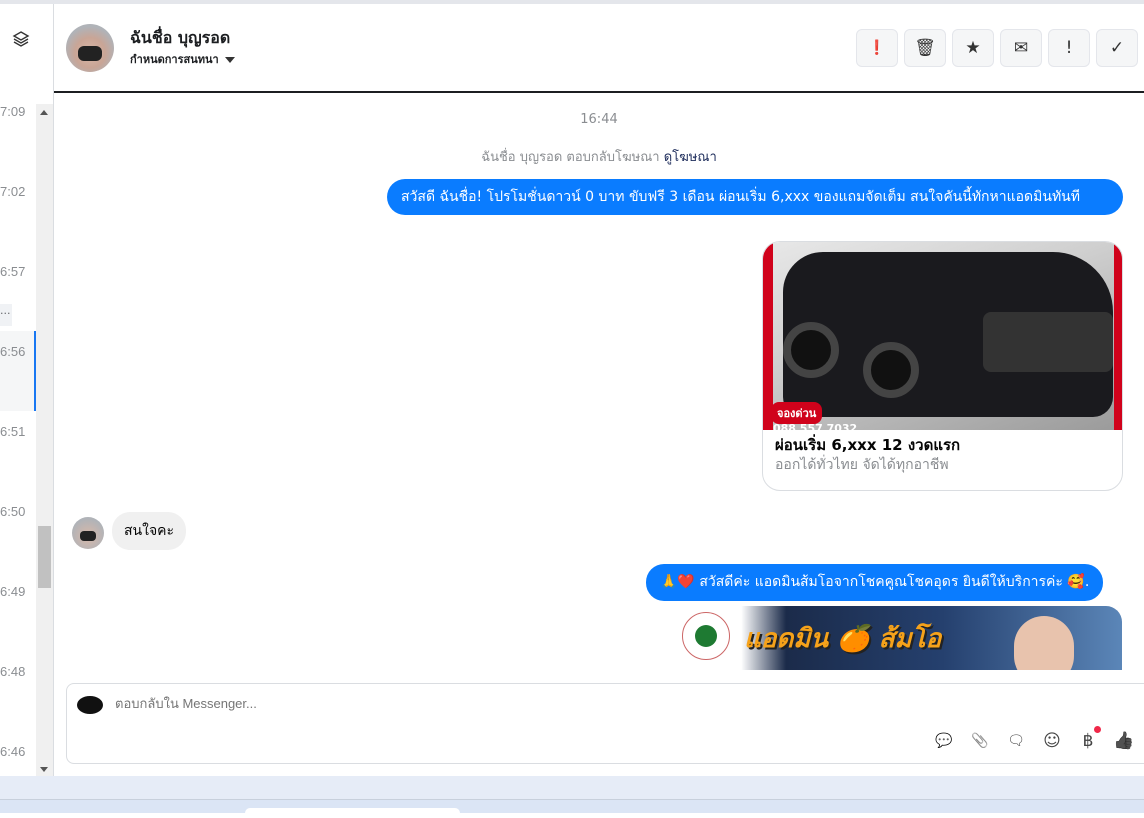 Image resolution: width=1144 pixels, height=818 pixels. I want to click on payment-button: ฿, so click(1089, 739).